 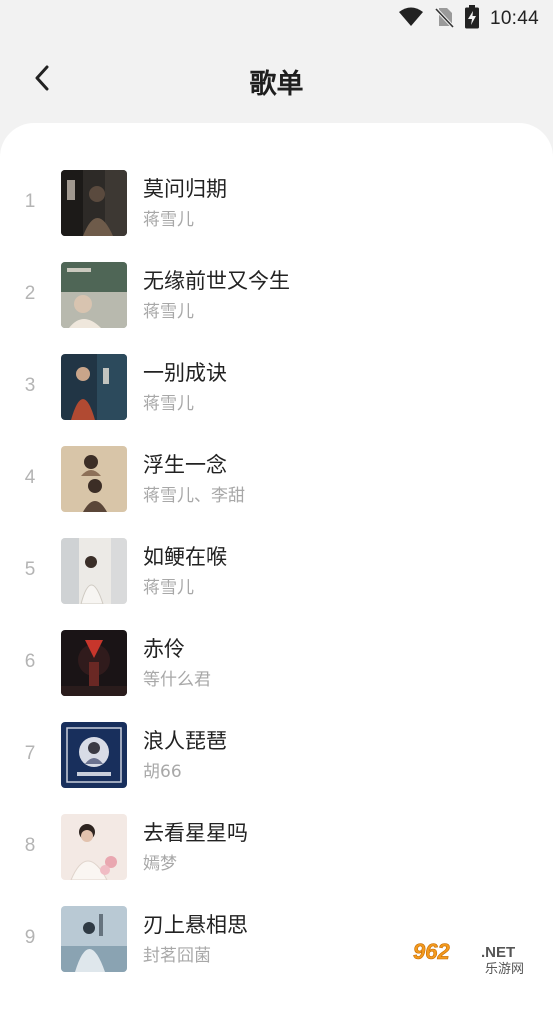 What do you see at coordinates (216, 281) in the screenshot?
I see `song-title: 无缘前世又今生` at bounding box center [216, 281].